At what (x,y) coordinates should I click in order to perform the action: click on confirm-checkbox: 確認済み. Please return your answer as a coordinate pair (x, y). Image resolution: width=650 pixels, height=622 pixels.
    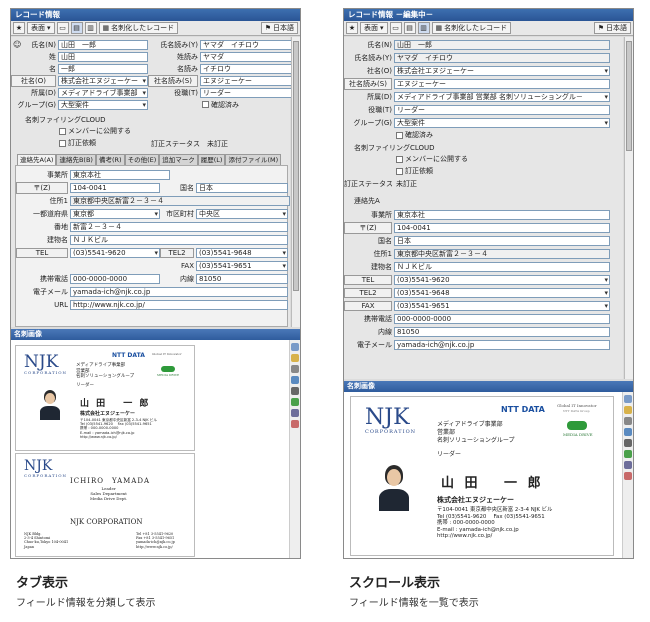
    Looking at the image, I should click on (414, 135).